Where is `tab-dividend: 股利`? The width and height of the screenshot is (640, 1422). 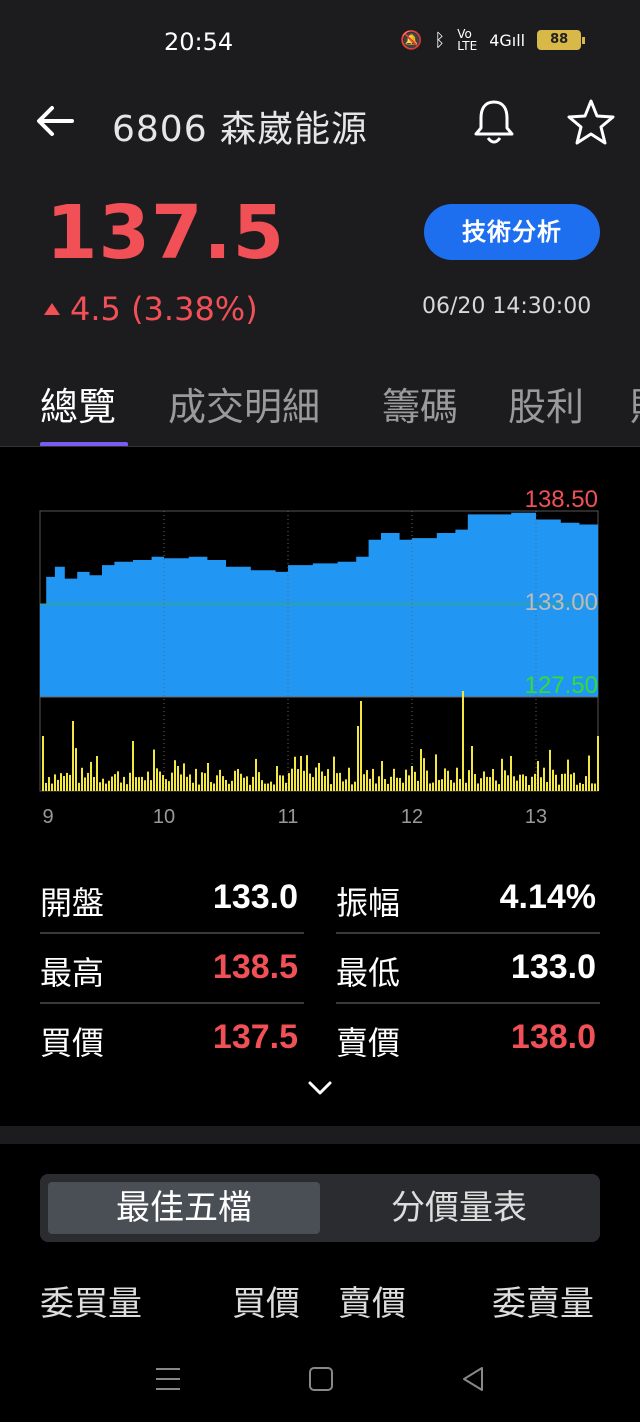 tab-dividend: 股利 is located at coordinates (546, 403).